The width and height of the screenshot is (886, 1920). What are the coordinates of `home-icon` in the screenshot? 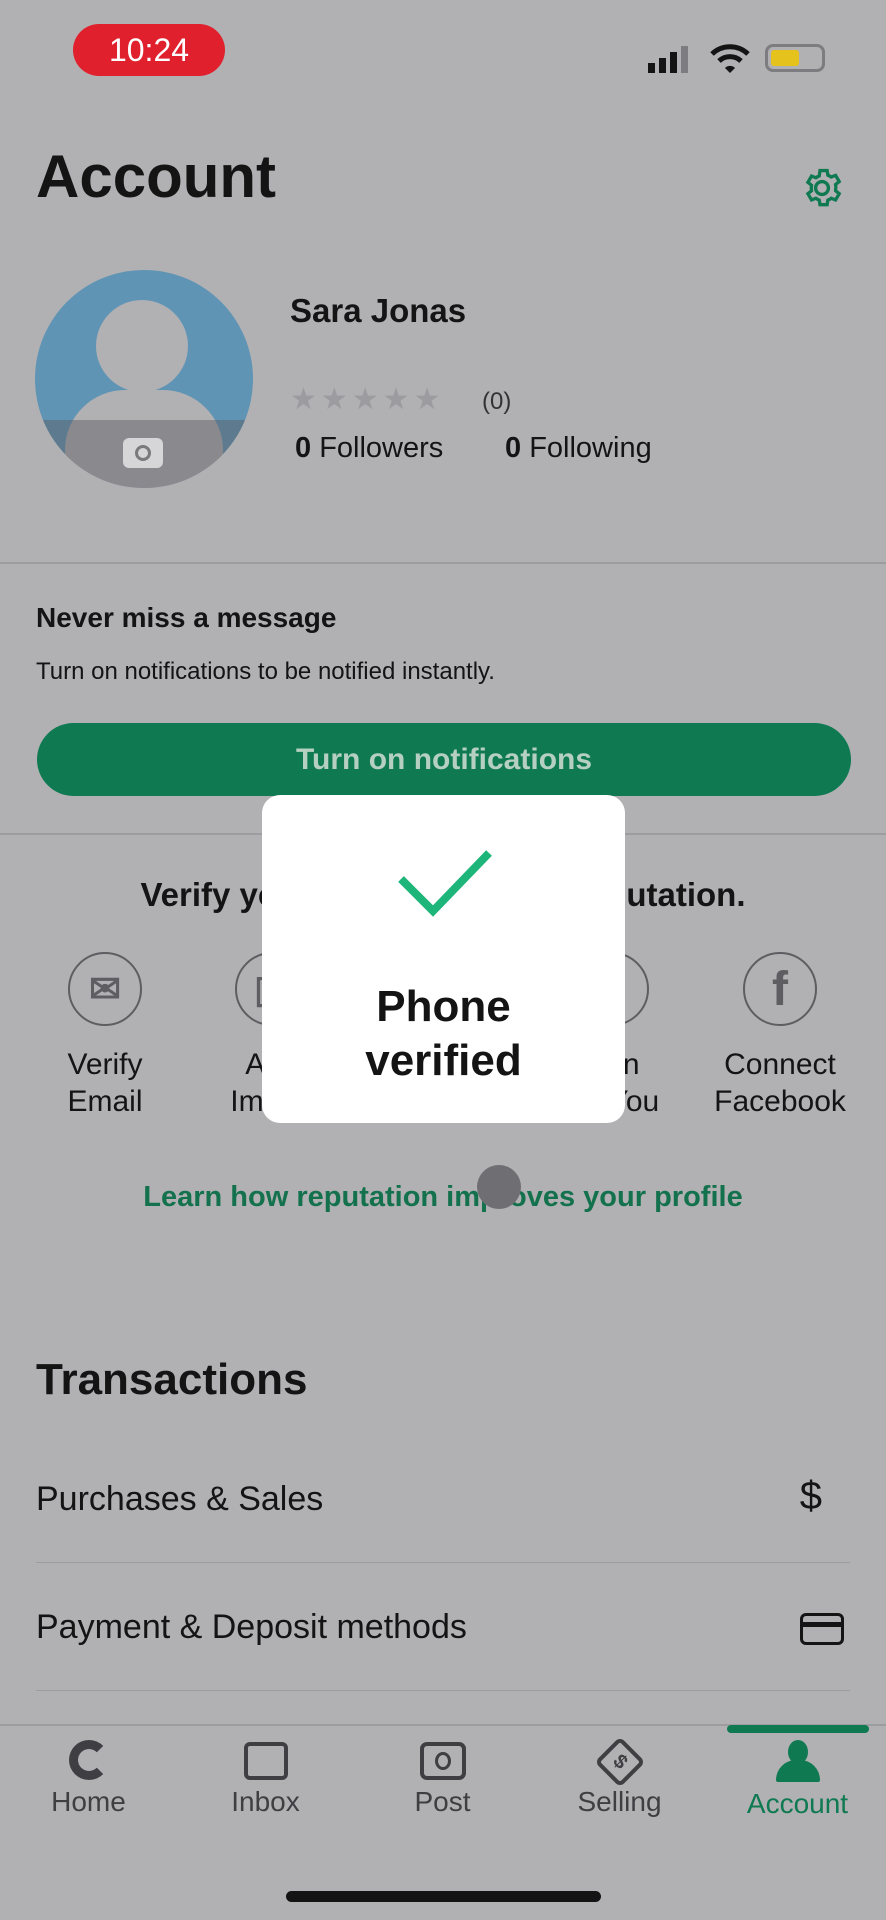 It's located at (88, 1760).